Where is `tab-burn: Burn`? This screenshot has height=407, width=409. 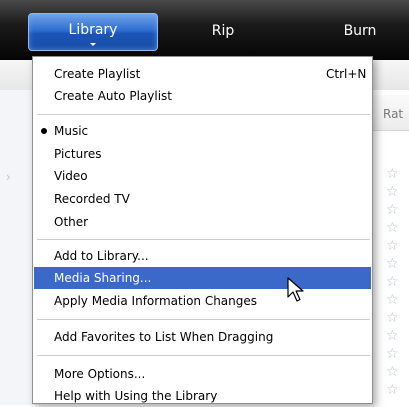
tab-burn: Burn is located at coordinates (360, 31).